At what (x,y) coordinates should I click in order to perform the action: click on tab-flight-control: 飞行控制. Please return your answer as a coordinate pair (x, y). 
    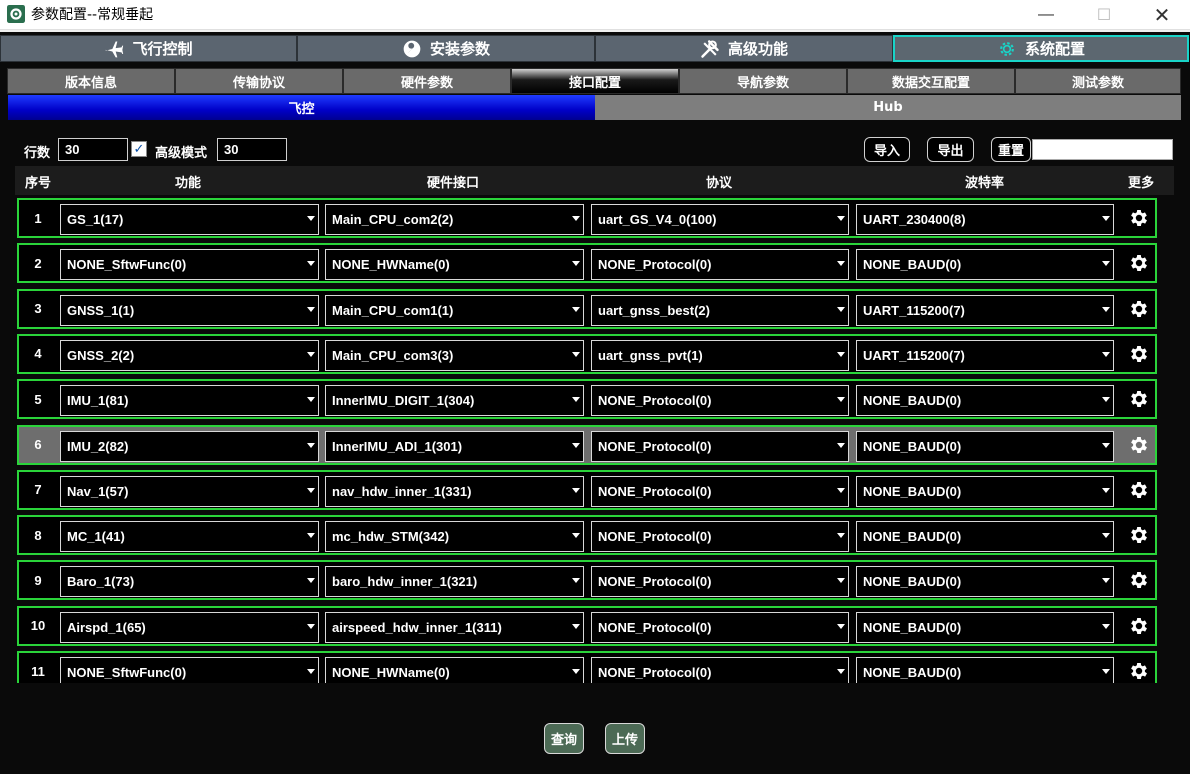
    Looking at the image, I should click on (148, 48).